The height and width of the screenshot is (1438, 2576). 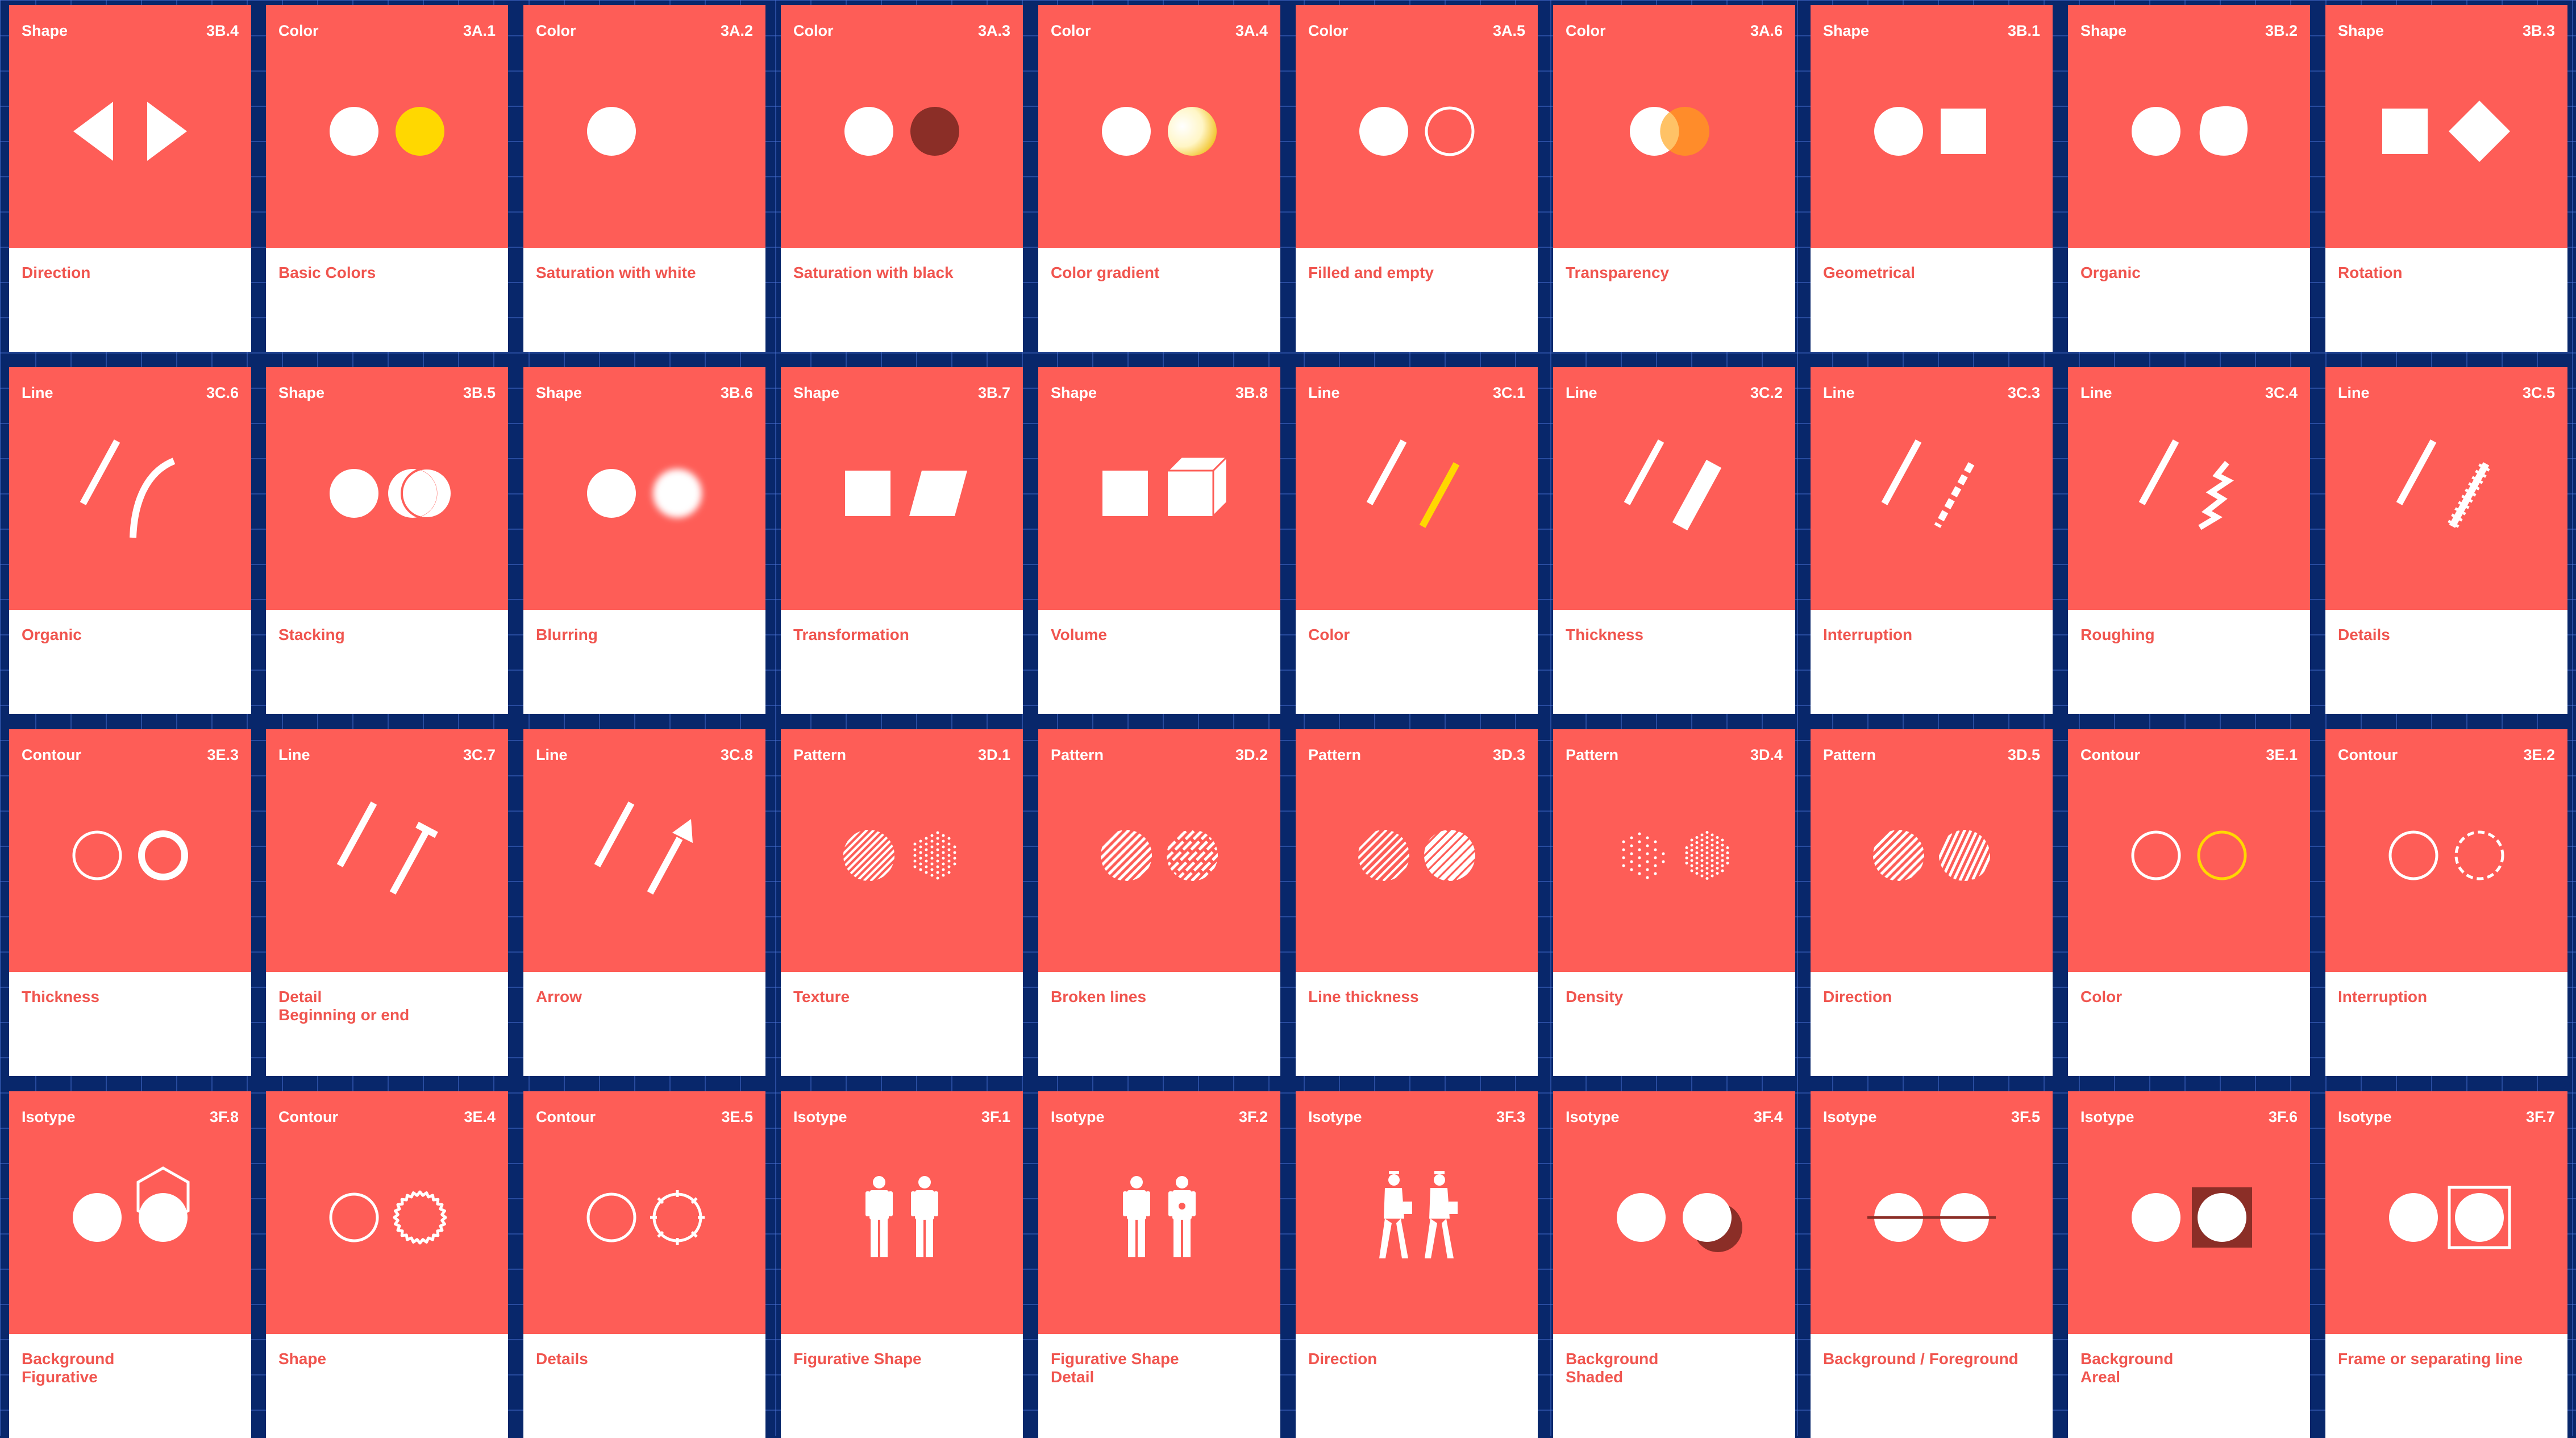 What do you see at coordinates (2189, 179) in the screenshot?
I see `symbol-card: Shape 3B.2 Organic` at bounding box center [2189, 179].